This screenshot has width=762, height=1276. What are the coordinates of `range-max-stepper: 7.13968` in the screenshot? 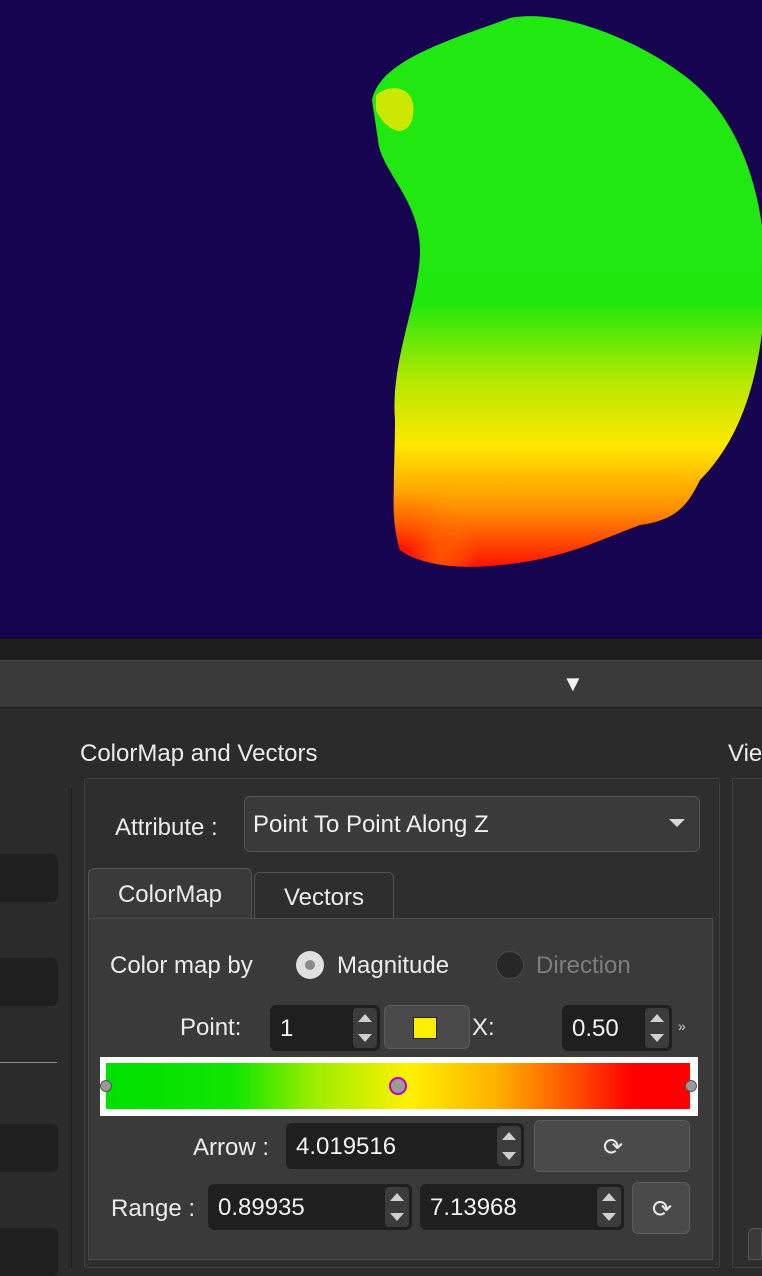 It's located at (522, 1207).